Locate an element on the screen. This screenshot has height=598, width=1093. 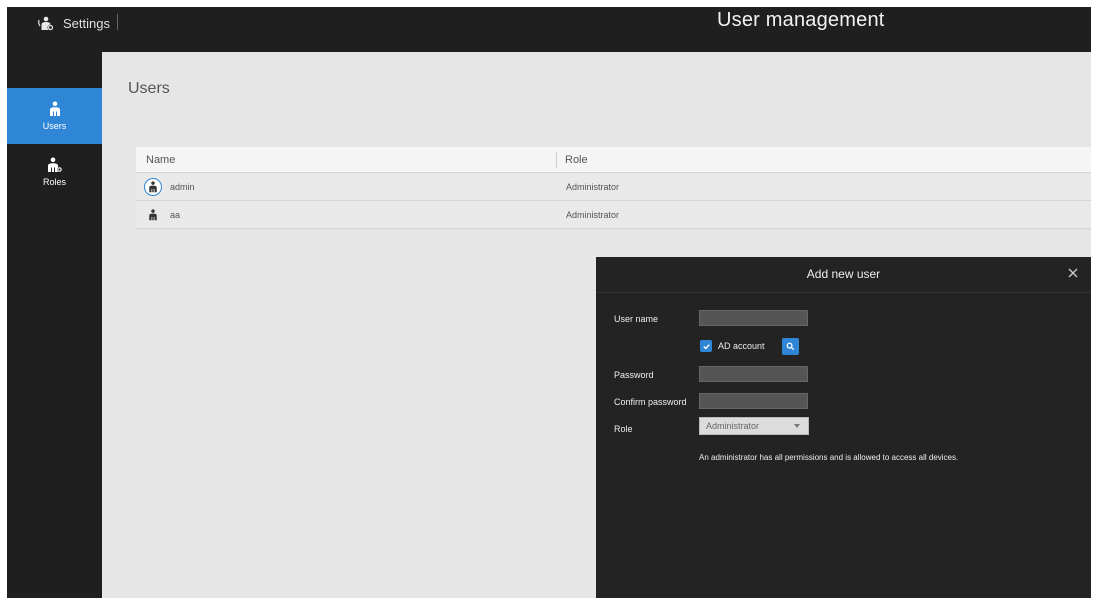
admin-user-icon is located at coordinates (153, 186).